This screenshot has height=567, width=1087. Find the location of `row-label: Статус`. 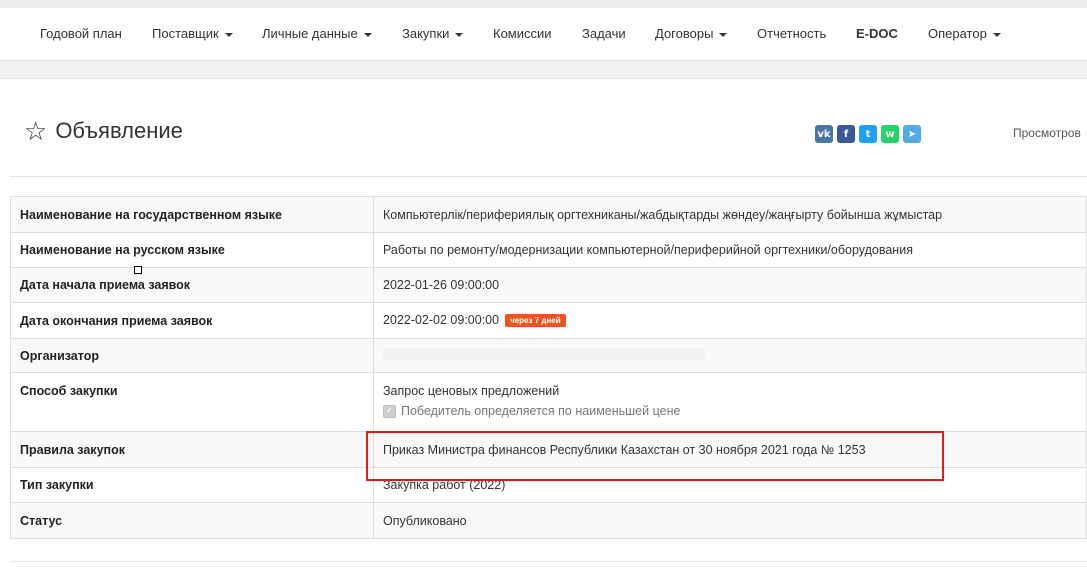

row-label: Статус is located at coordinates (192, 520).